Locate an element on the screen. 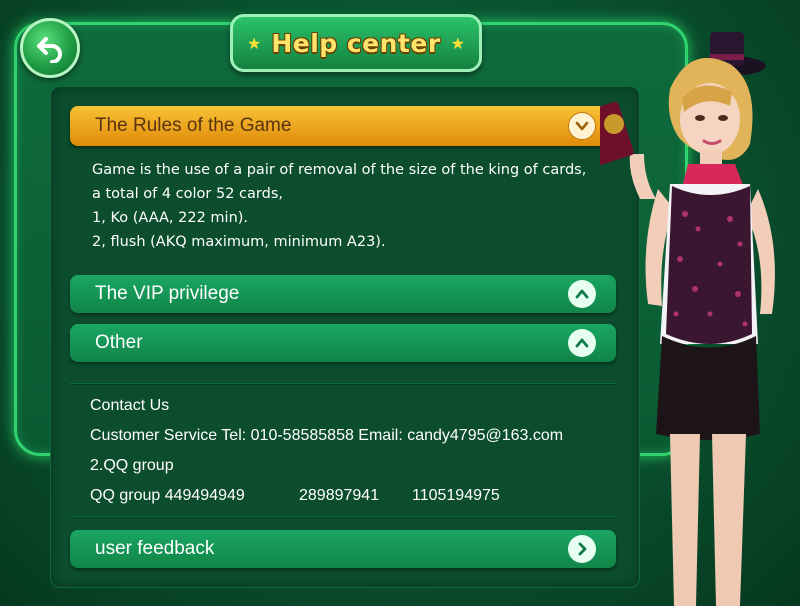  rules-line: a total of 4 color 52 cards, is located at coordinates (187, 194).